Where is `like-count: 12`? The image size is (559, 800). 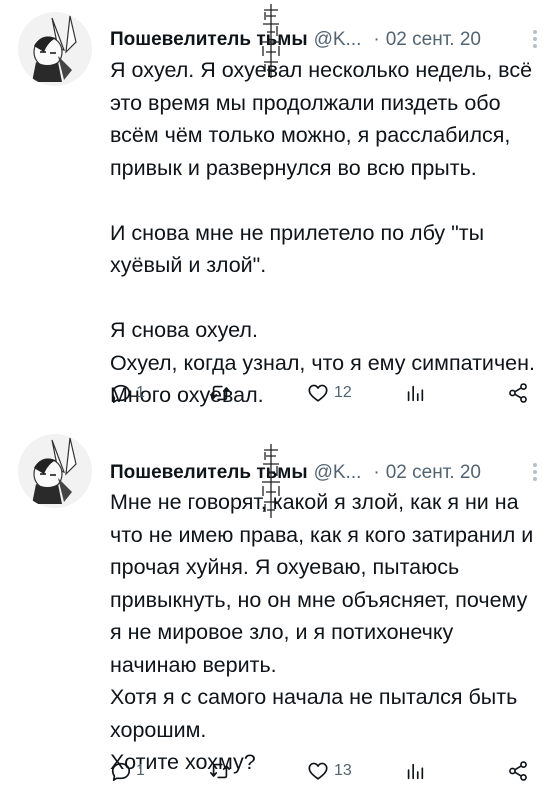
like-count: 12 is located at coordinates (343, 392).